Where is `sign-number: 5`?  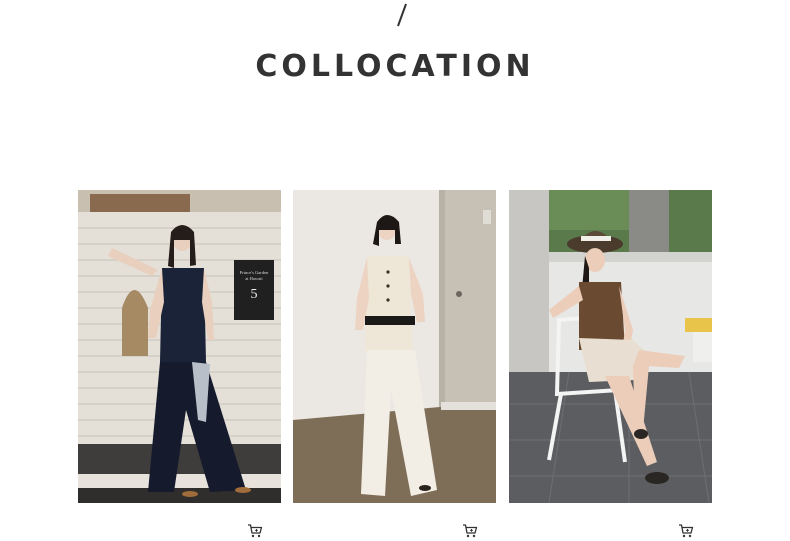
sign-number: 5 is located at coordinates (254, 294).